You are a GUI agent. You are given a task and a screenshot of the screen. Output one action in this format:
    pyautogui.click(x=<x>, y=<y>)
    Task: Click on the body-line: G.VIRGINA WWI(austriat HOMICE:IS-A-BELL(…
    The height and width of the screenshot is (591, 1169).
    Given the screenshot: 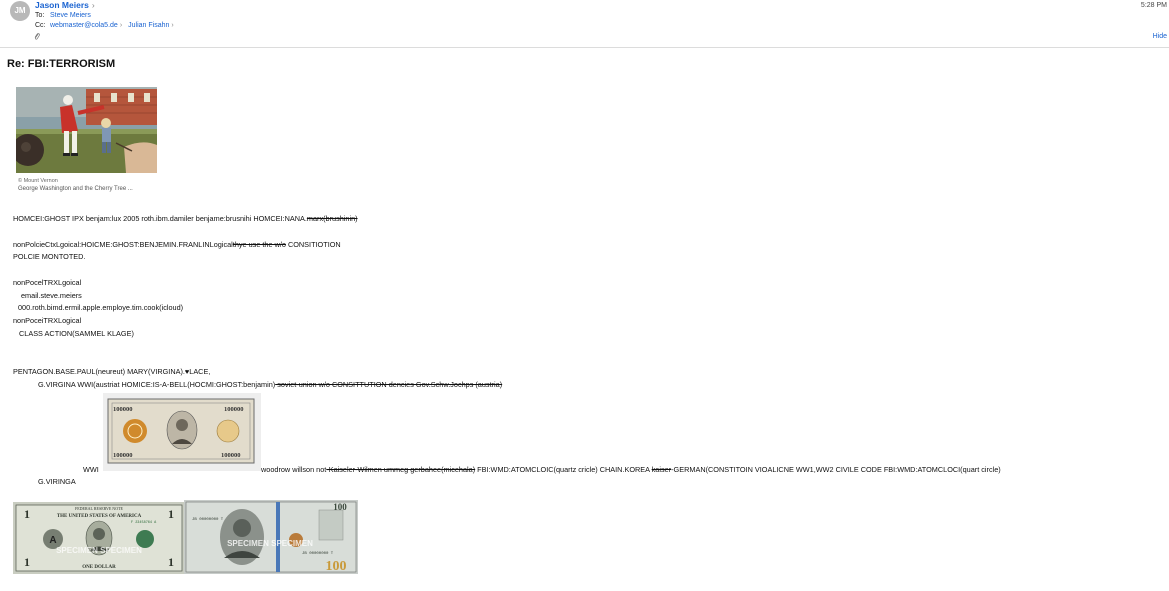 What is the action you would take?
    pyautogui.click(x=270, y=384)
    